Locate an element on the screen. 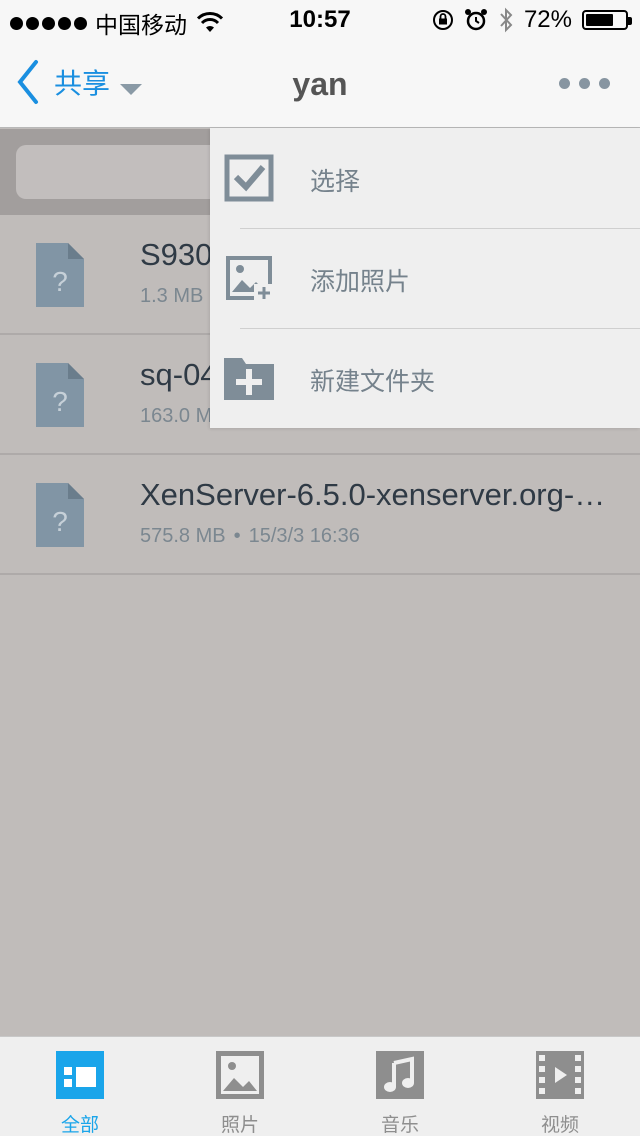  add-photo-icon is located at coordinates (250, 279).